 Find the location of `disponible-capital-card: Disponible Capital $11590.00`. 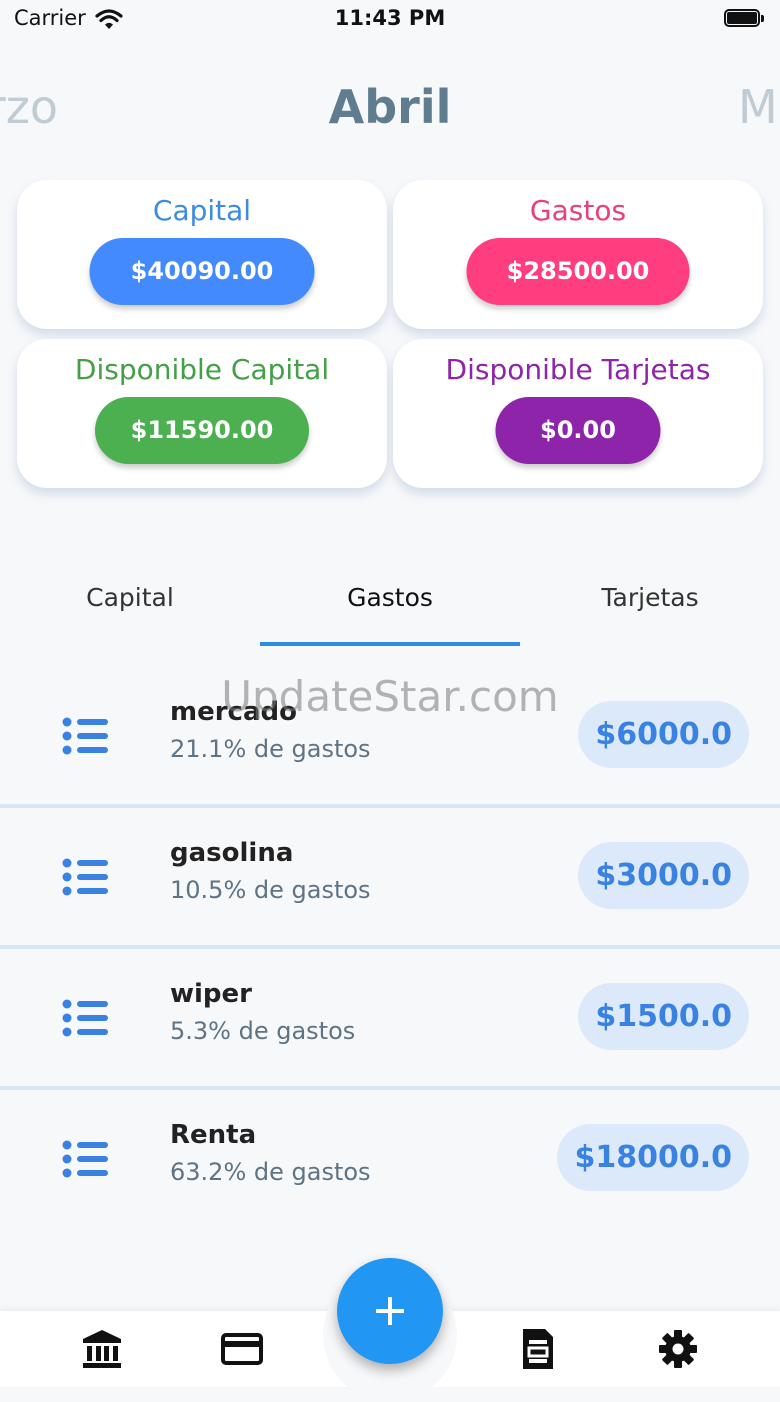

disponible-capital-card: Disponible Capital $11590.00 is located at coordinates (202, 413).